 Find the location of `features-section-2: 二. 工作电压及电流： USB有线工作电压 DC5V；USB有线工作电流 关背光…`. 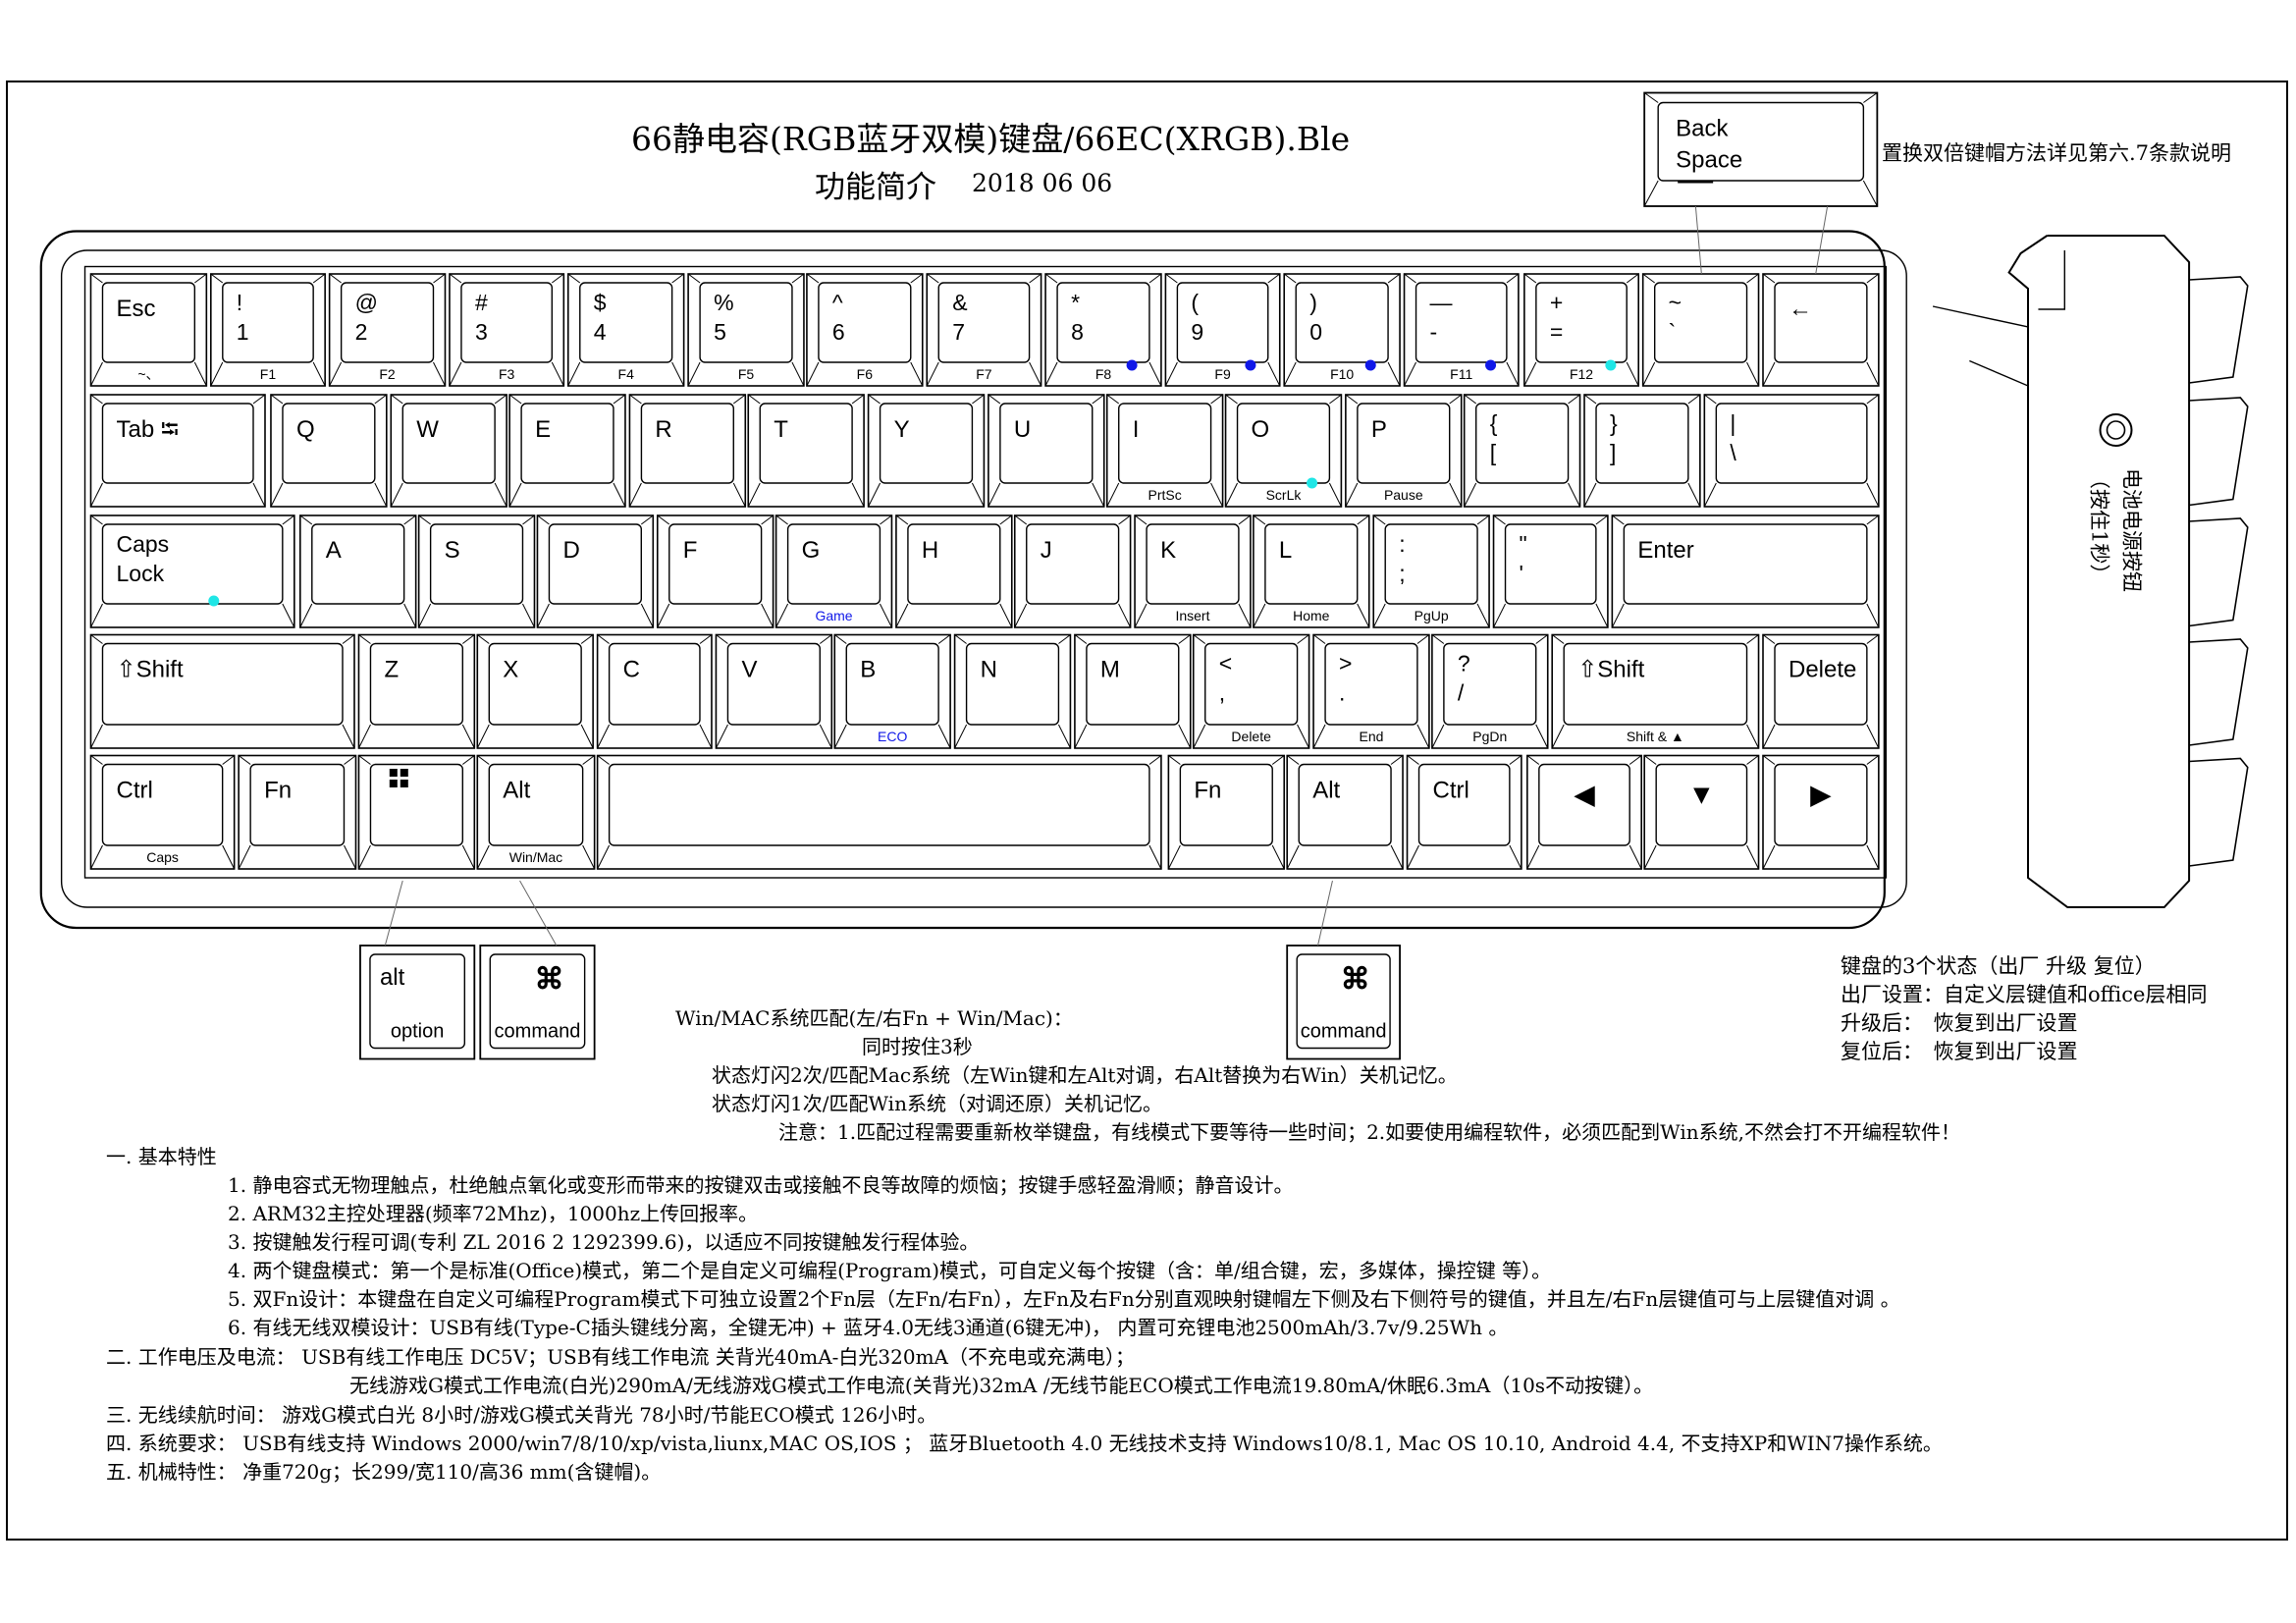

features-section-2: 二. 工作电压及电流： USB有线工作电压 DC5V；USB有线工作电流 关背光… is located at coordinates (620, 1357).